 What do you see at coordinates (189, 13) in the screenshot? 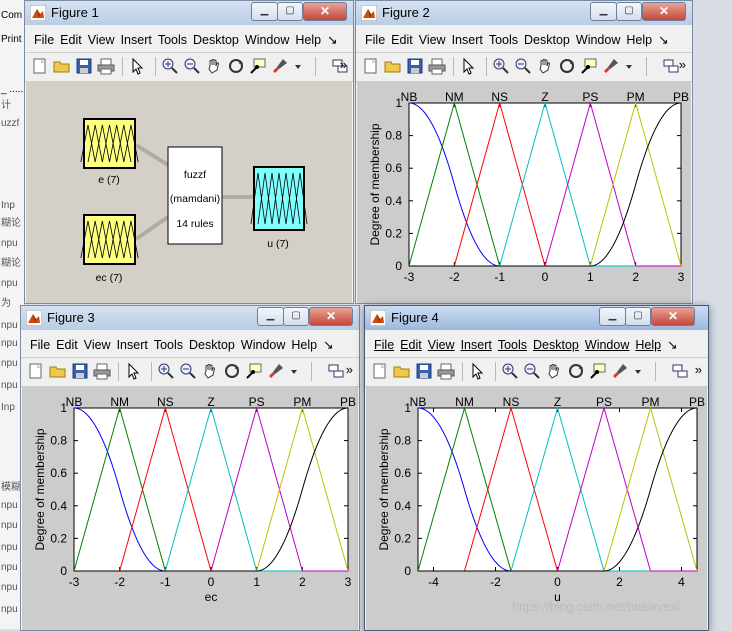
I see `figure1-titlebar: Figure 1 ▁ ▢ ✕` at bounding box center [189, 13].